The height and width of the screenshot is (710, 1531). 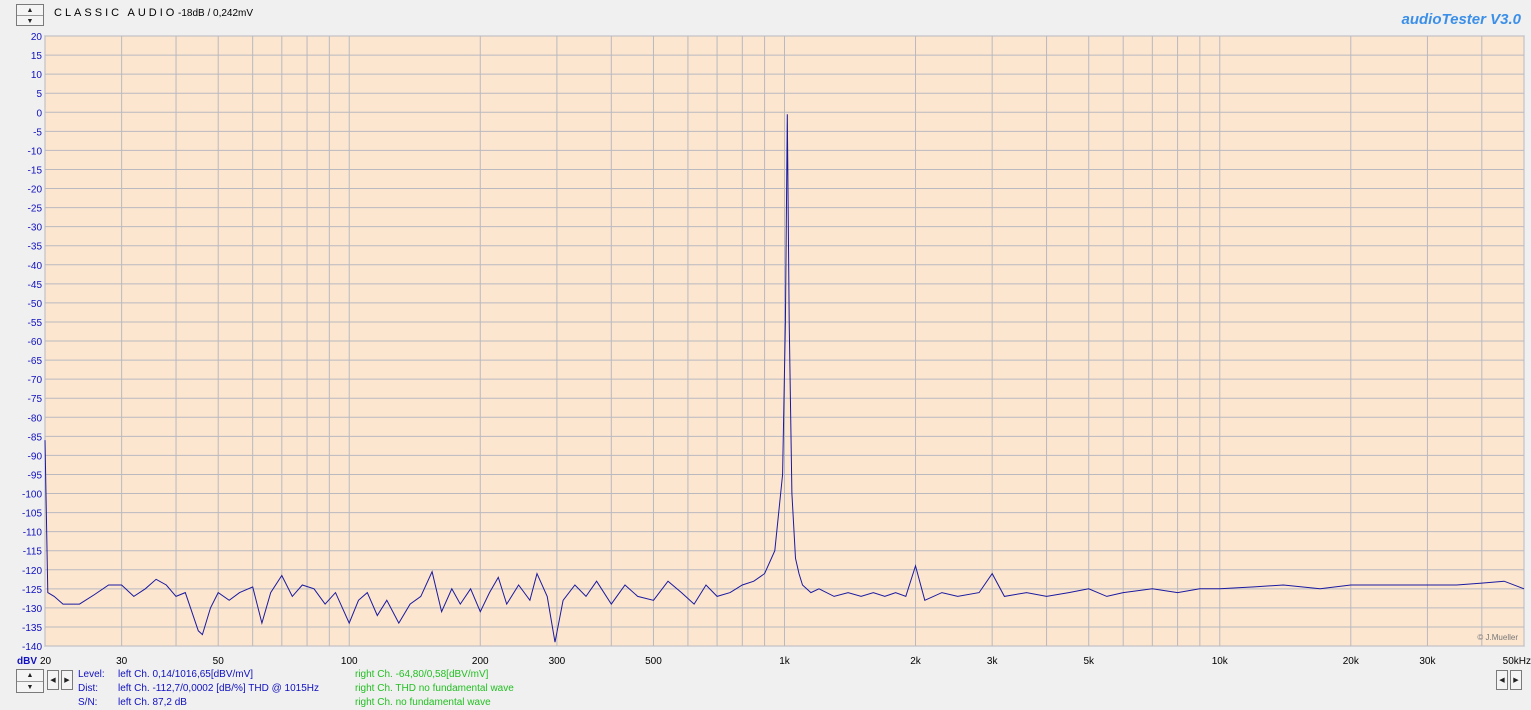 What do you see at coordinates (1497, 637) in the screenshot?
I see `copyright-watermark: © J.Mueller` at bounding box center [1497, 637].